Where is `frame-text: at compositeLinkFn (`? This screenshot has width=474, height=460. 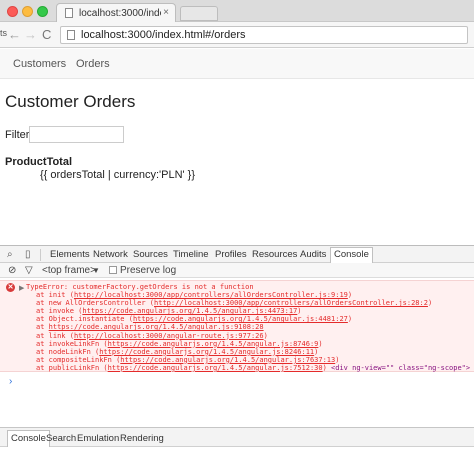 frame-text: at compositeLinkFn ( is located at coordinates (78, 359).